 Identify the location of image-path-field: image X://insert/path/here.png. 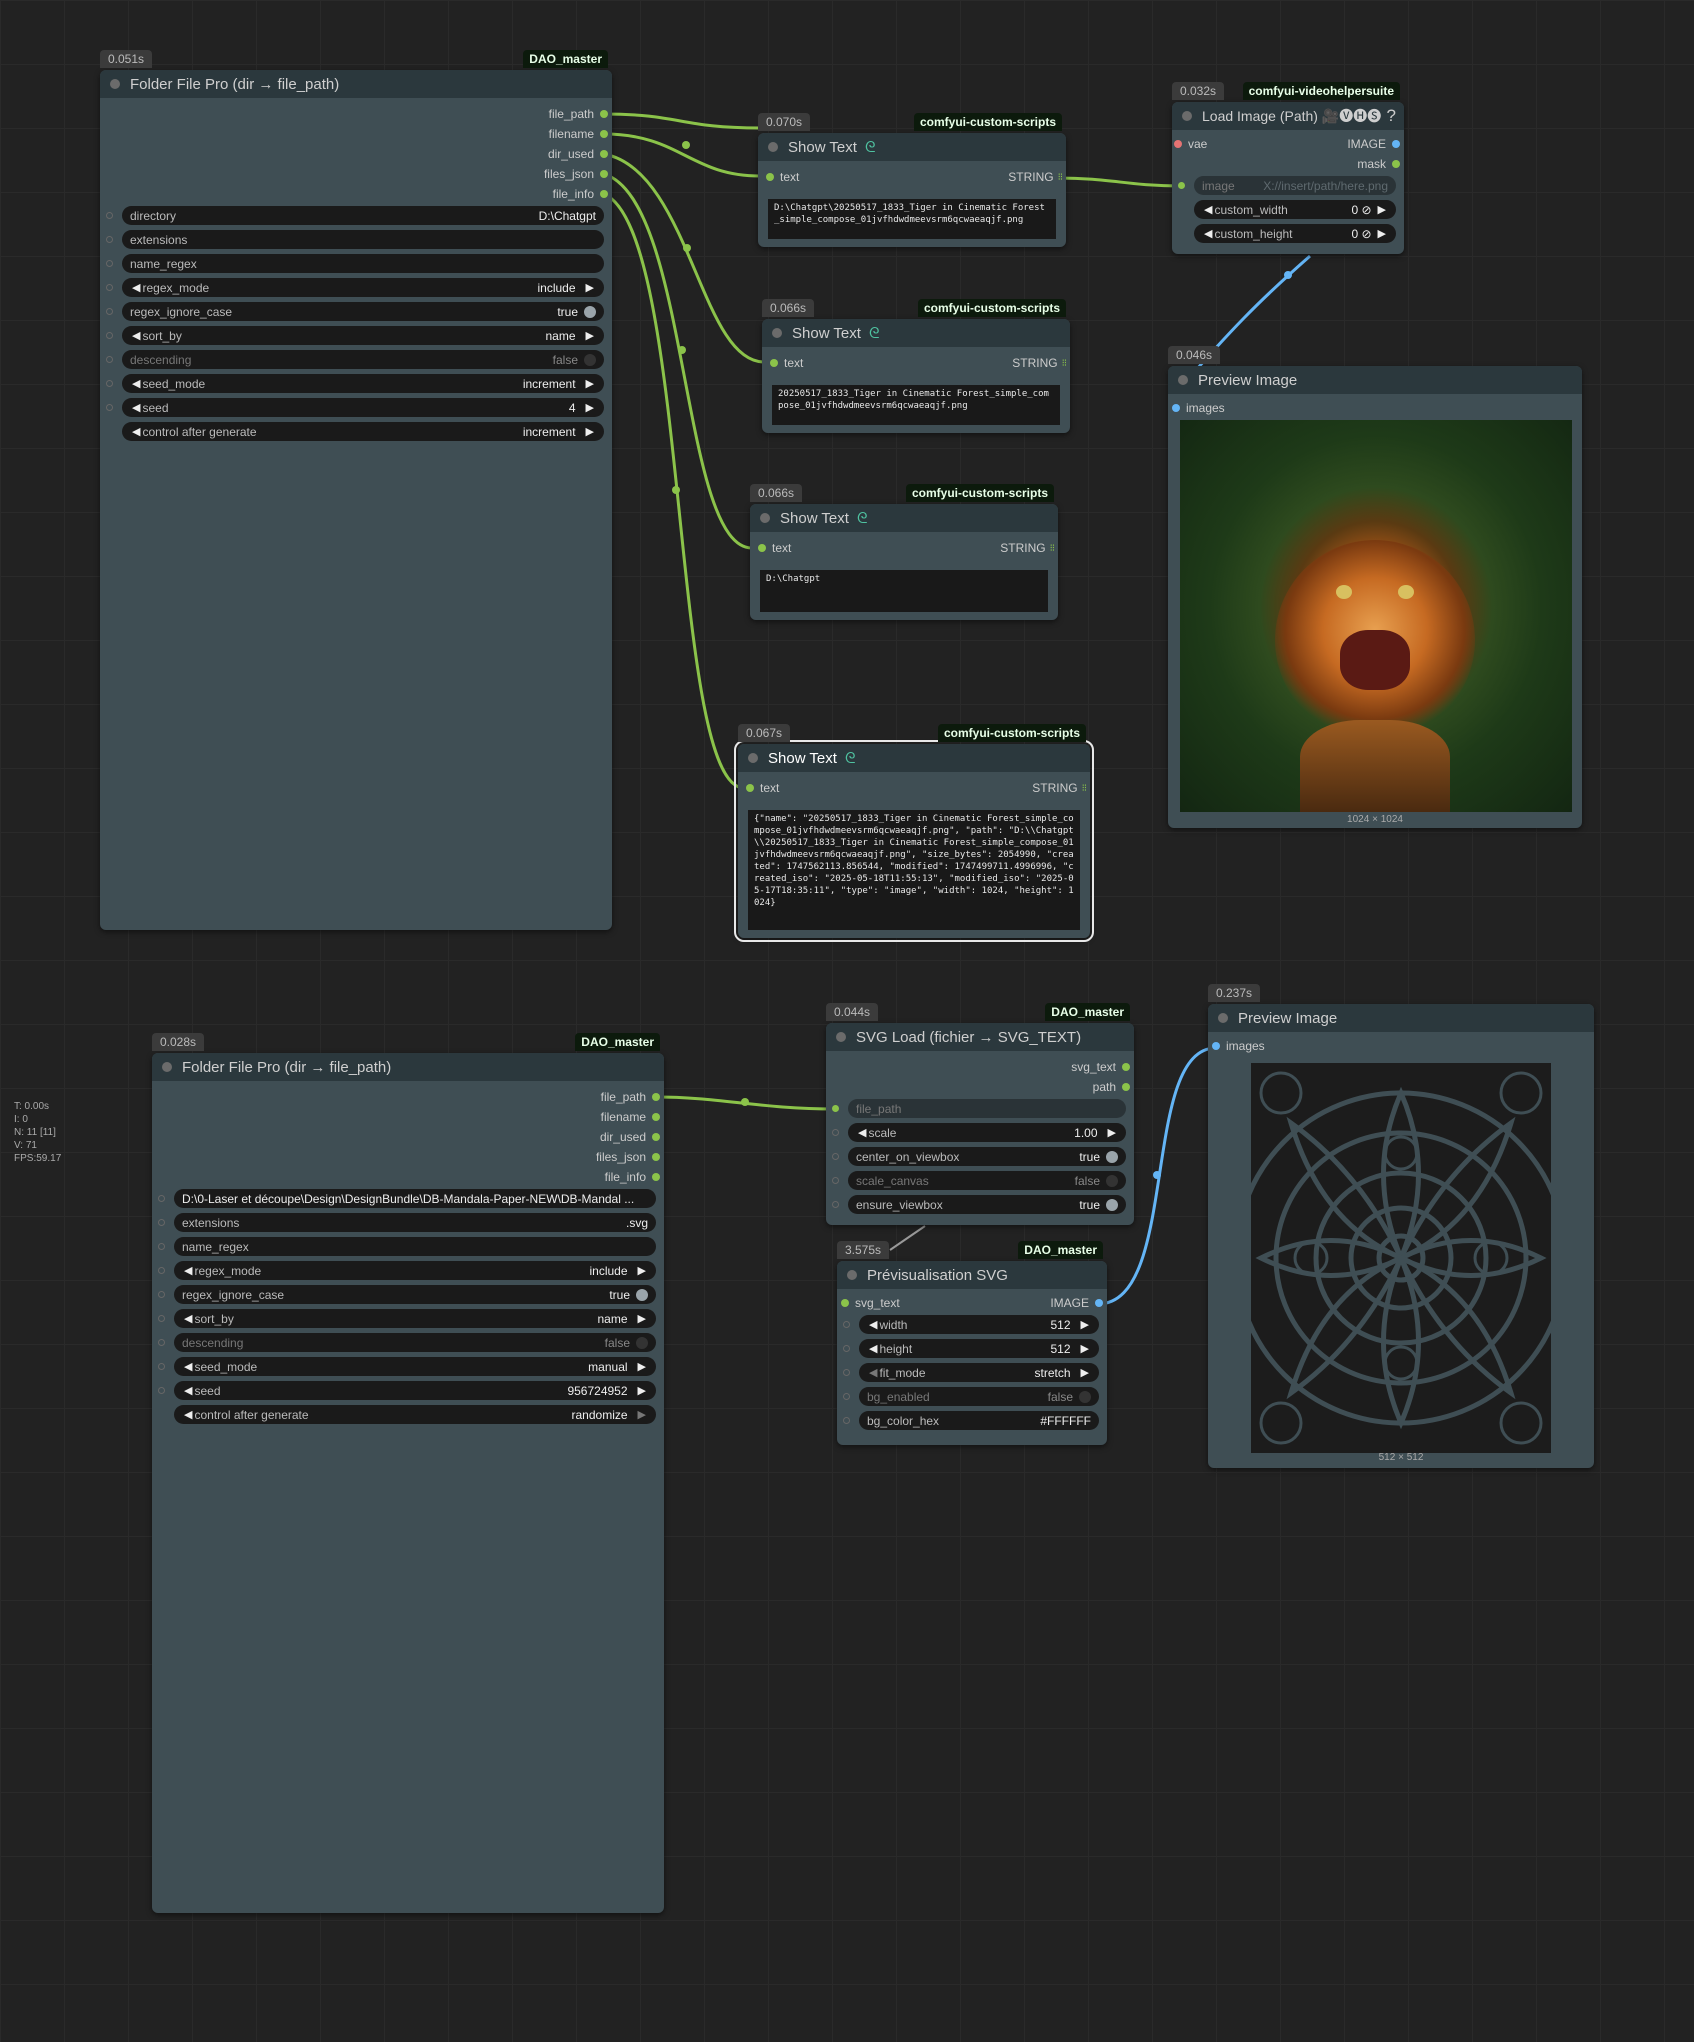
(1295, 185).